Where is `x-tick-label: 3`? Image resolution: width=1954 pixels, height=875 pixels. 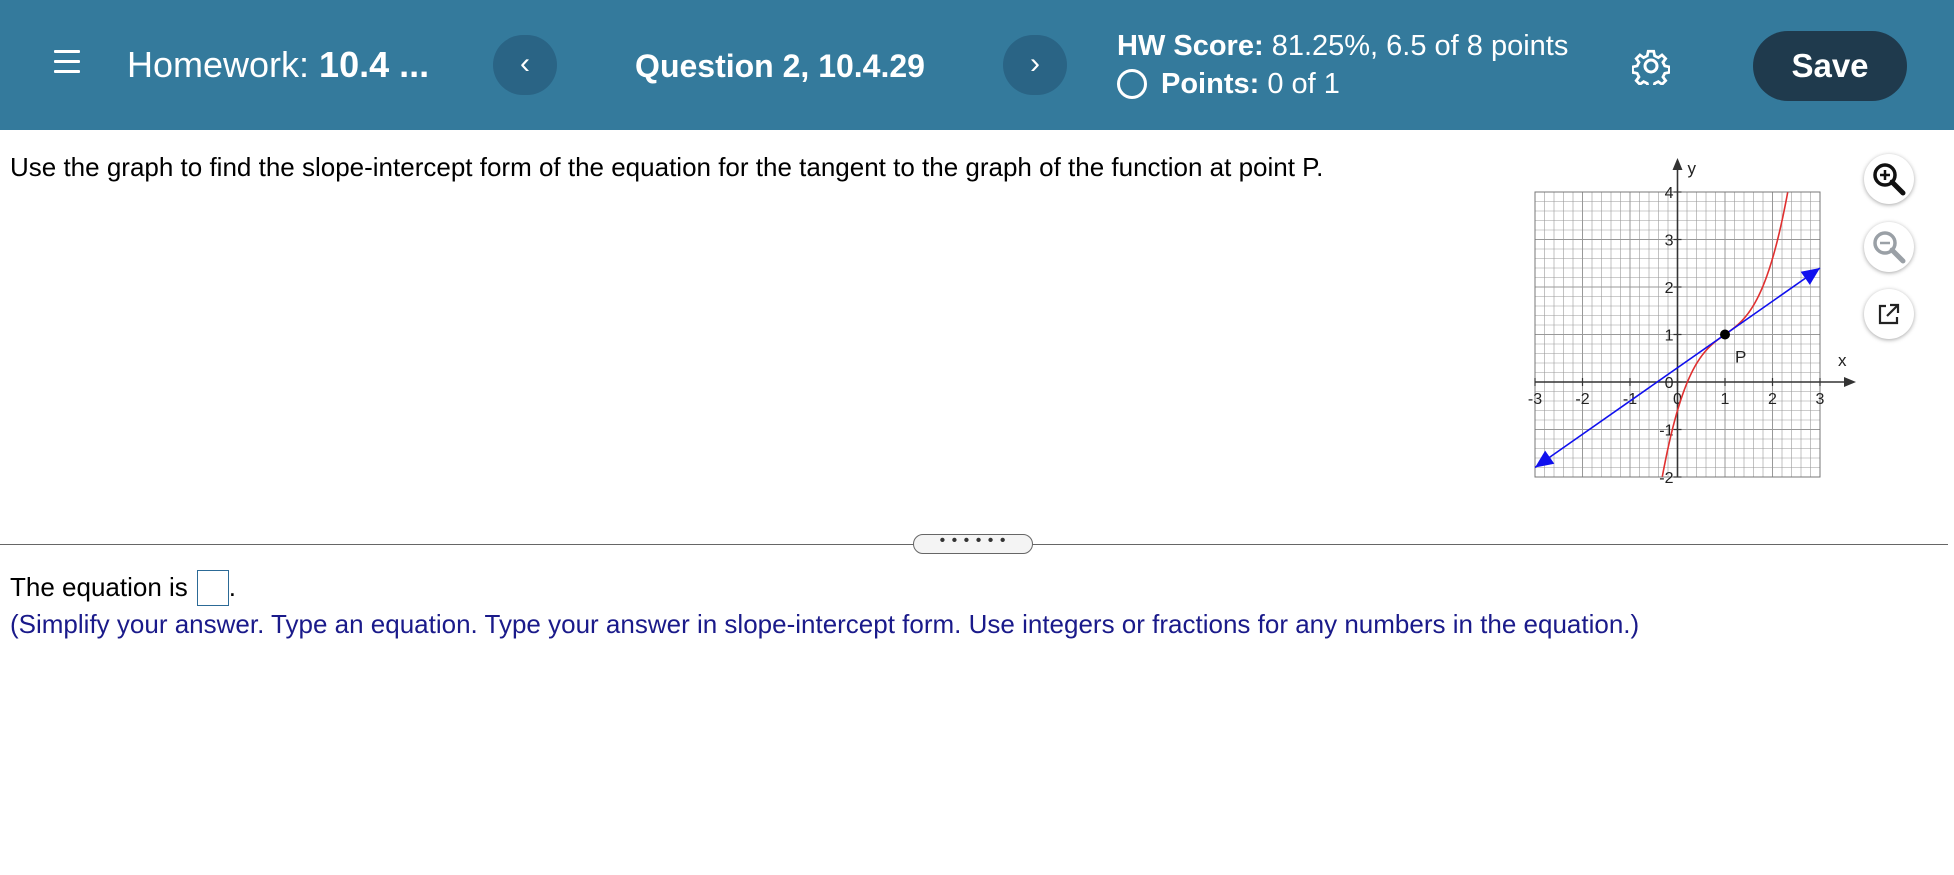
x-tick-label: 3 is located at coordinates (1820, 399).